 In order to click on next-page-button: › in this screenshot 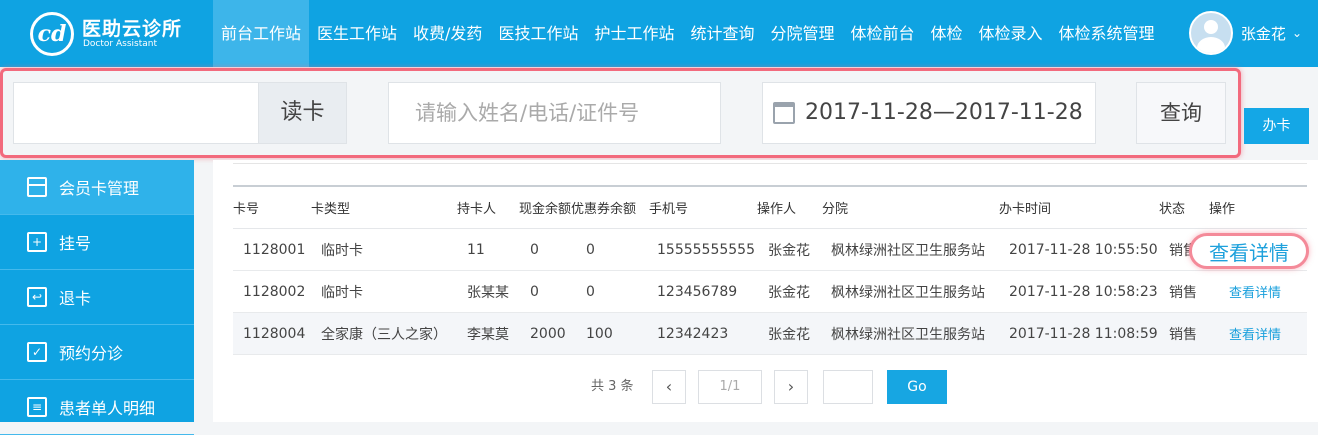, I will do `click(791, 387)`.